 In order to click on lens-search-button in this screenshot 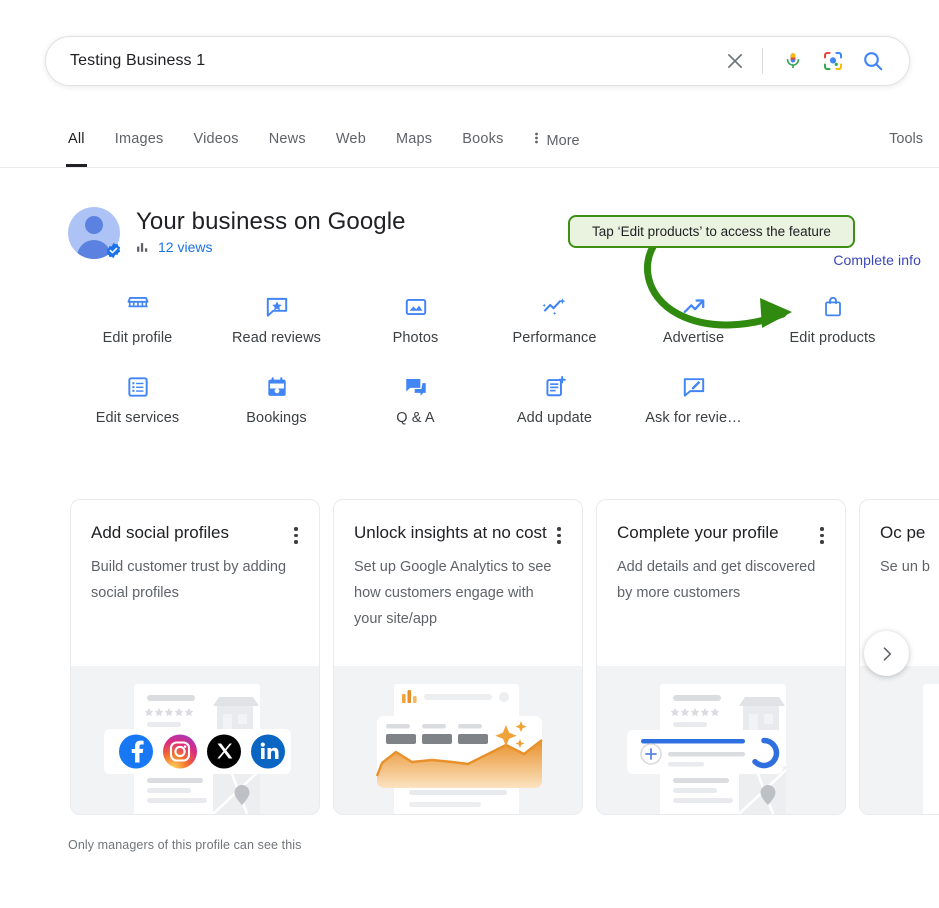, I will do `click(833, 61)`.